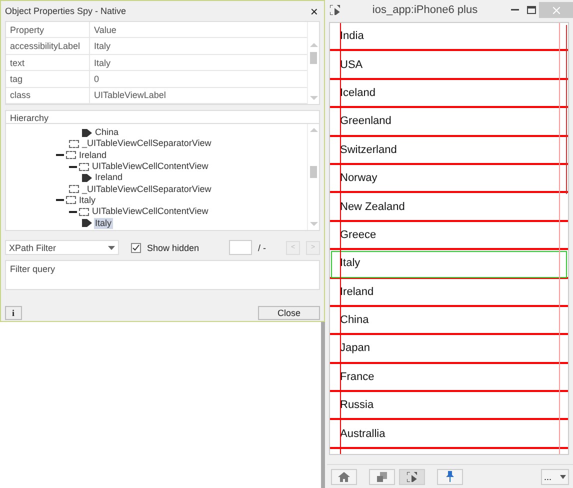 This screenshot has height=488, width=573. I want to click on home-button, so click(344, 476).